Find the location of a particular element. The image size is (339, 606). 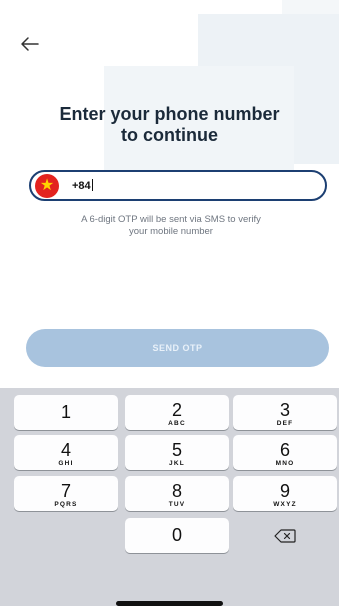

key-digit: 2 is located at coordinates (176, 410).